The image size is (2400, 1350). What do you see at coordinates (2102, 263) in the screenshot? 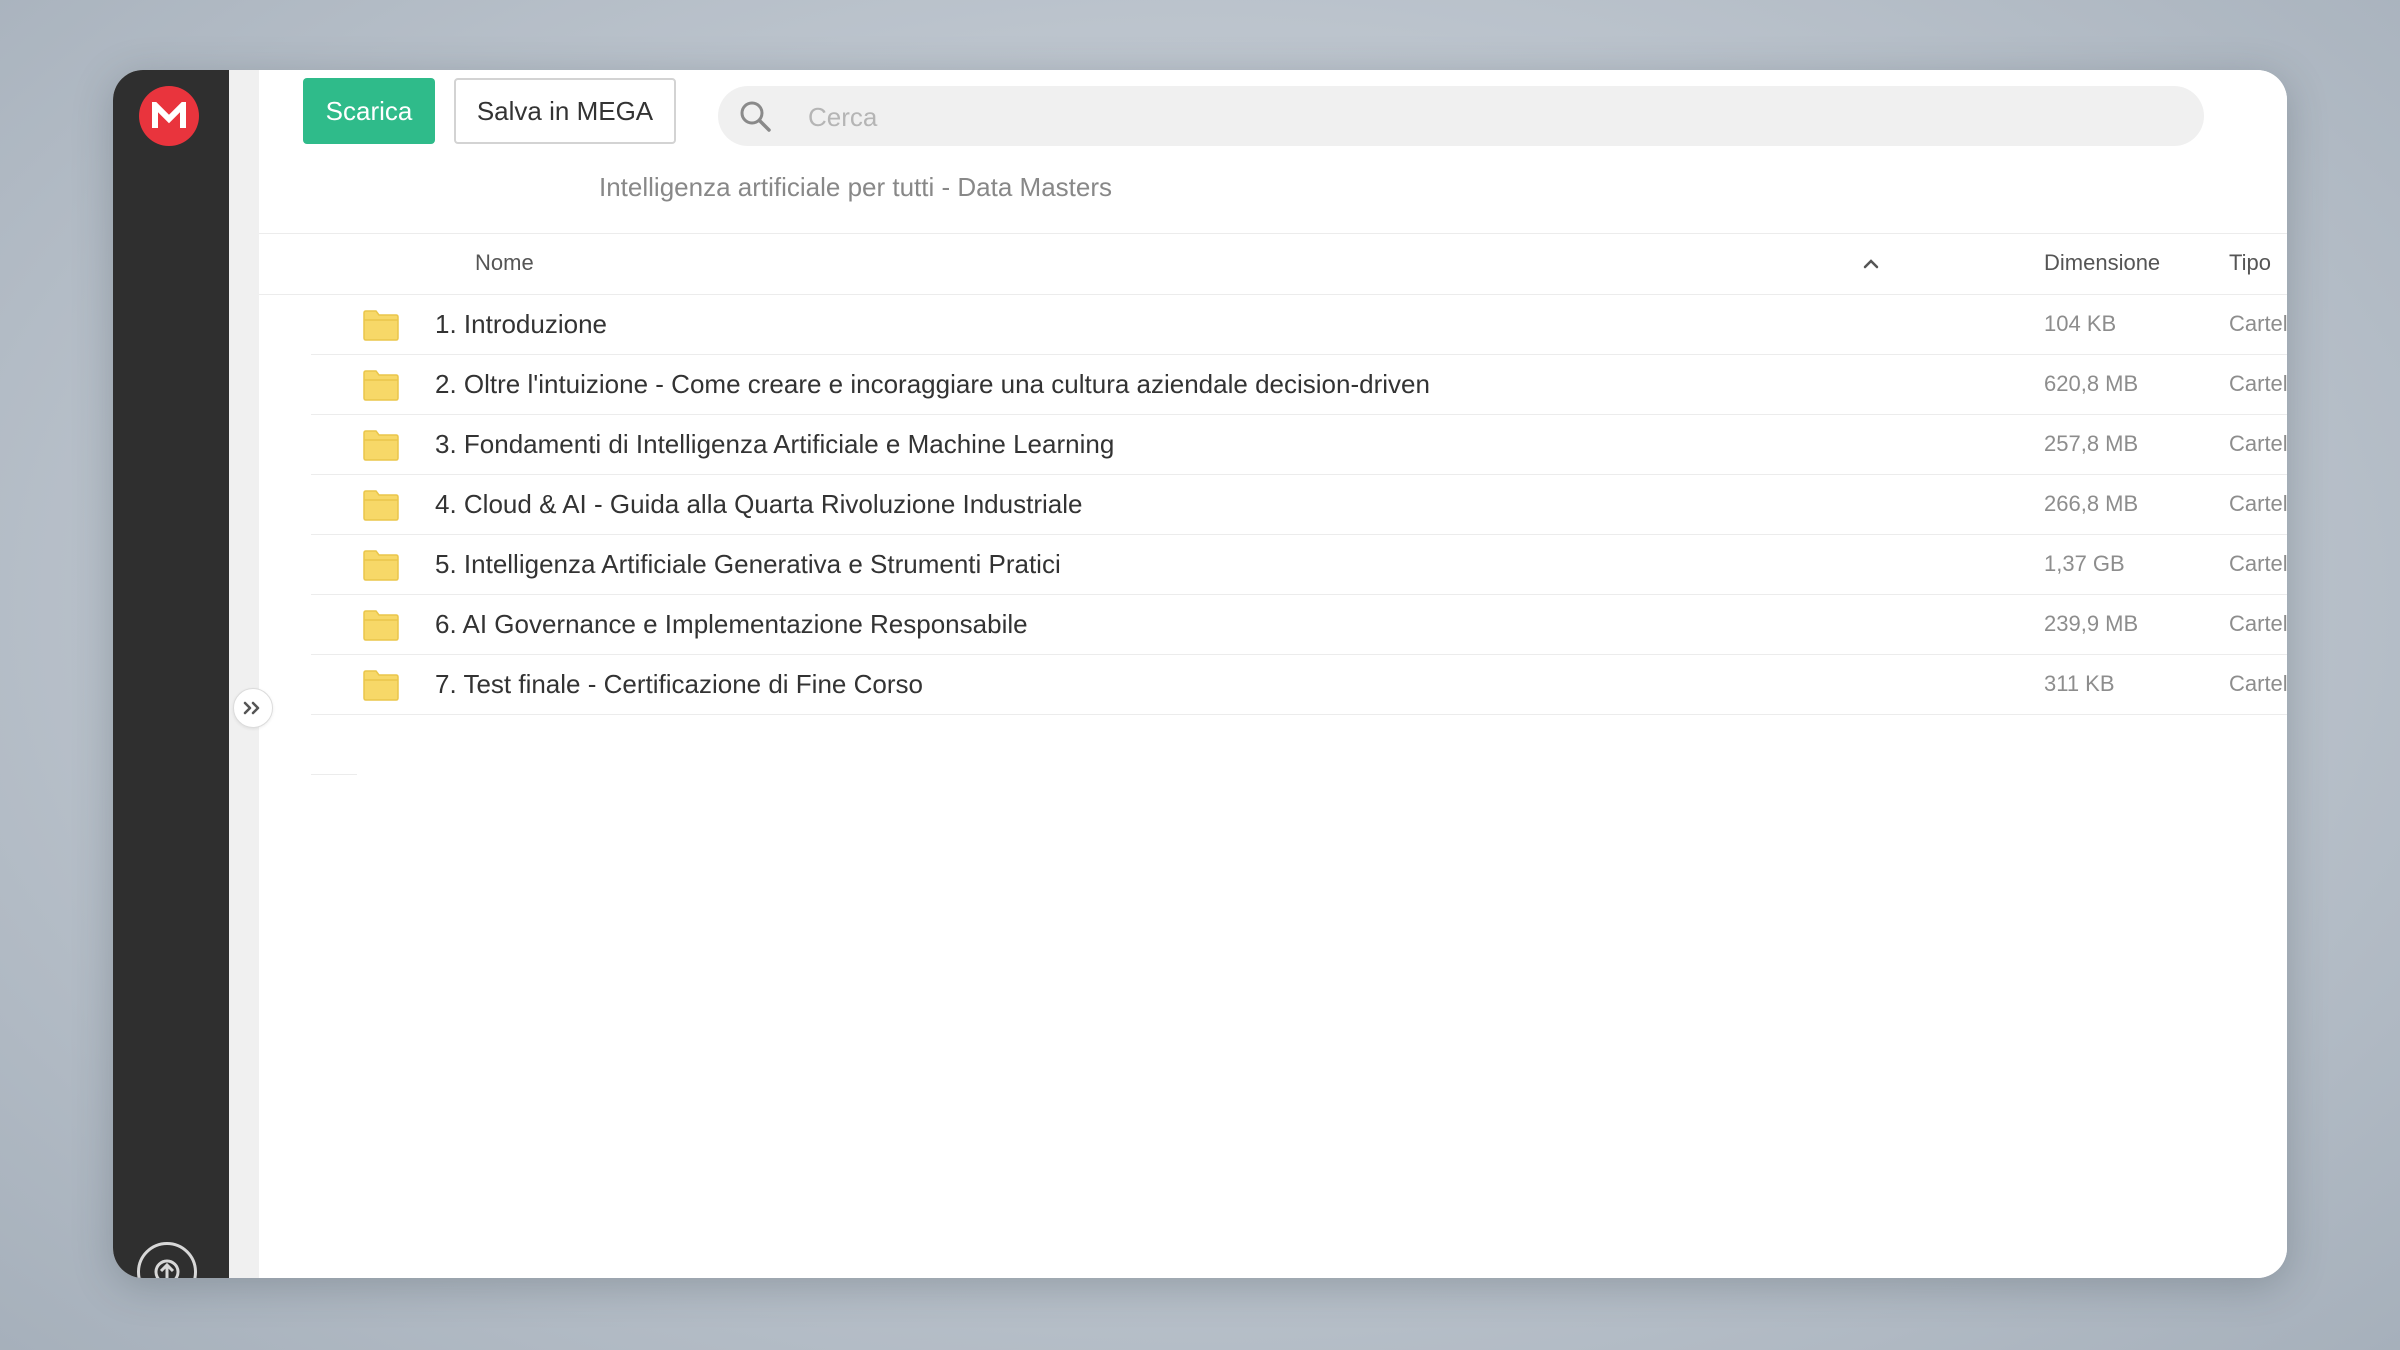
I see `column-header-size: Dimensione` at bounding box center [2102, 263].